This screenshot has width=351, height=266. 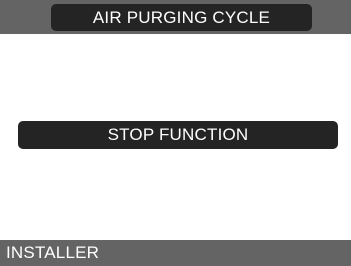 What do you see at coordinates (175, 253) in the screenshot?
I see `footer-bar: INSTALLER` at bounding box center [175, 253].